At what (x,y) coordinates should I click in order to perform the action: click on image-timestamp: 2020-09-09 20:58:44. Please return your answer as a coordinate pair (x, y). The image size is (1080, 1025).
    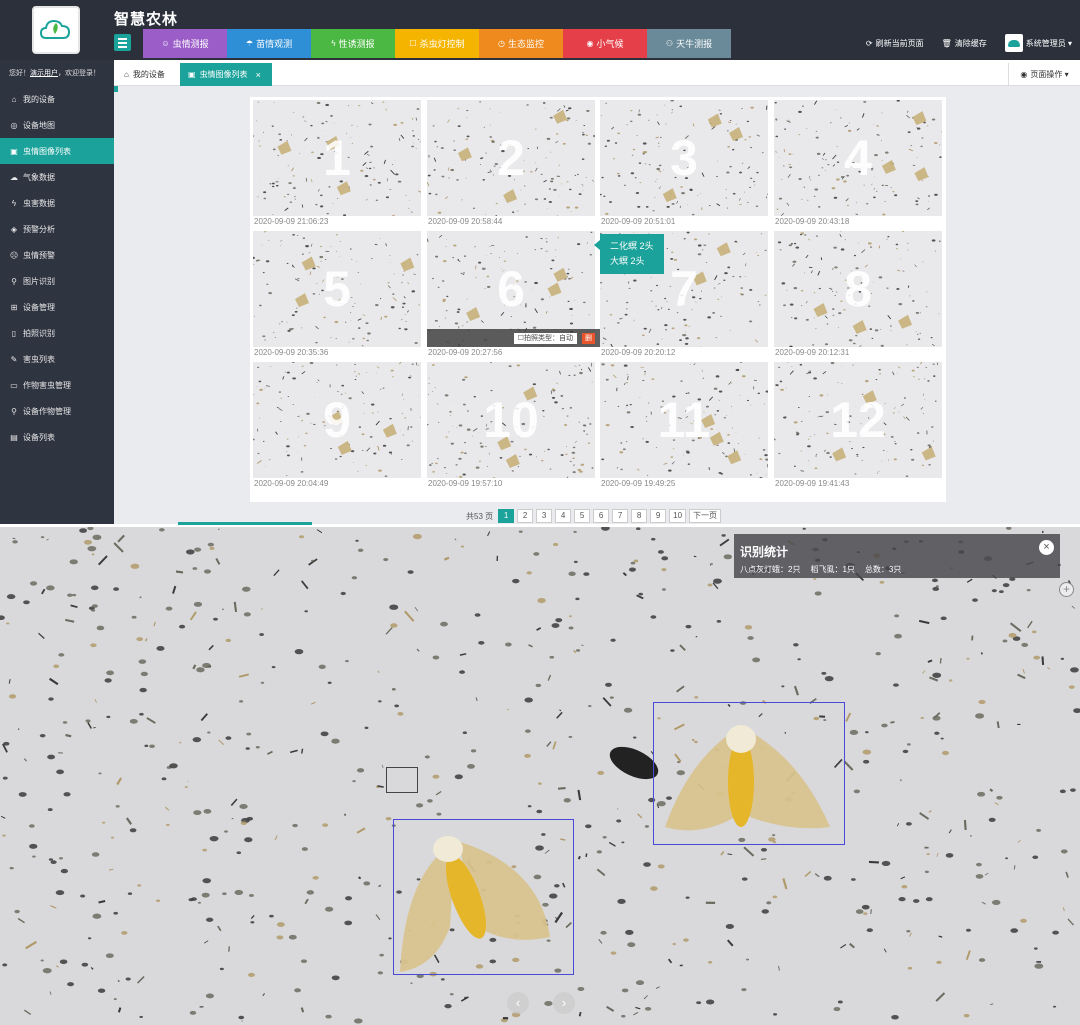
    Looking at the image, I should click on (465, 221).